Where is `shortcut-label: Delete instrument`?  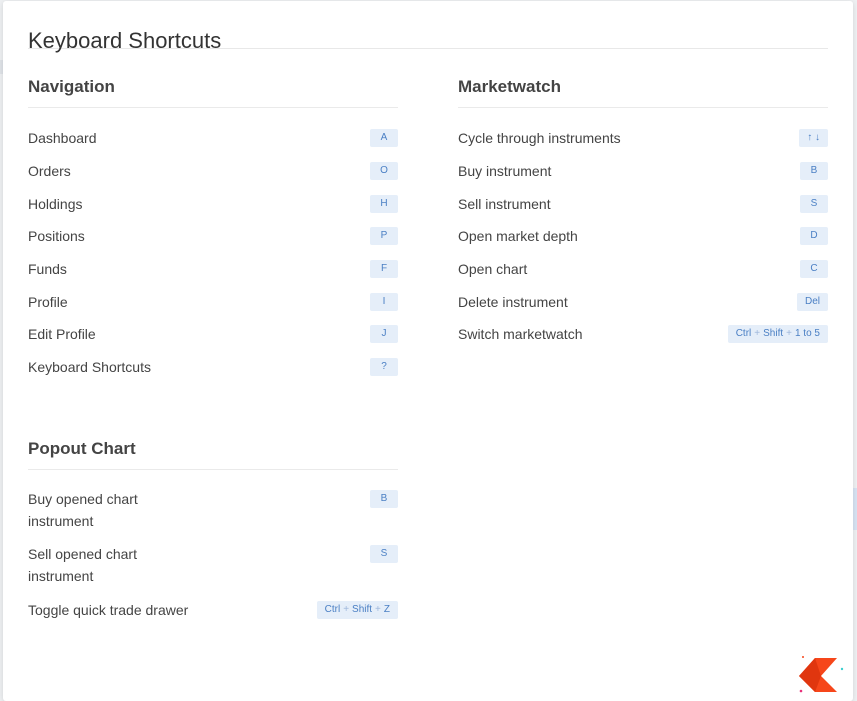 shortcut-label: Delete instrument is located at coordinates (513, 301).